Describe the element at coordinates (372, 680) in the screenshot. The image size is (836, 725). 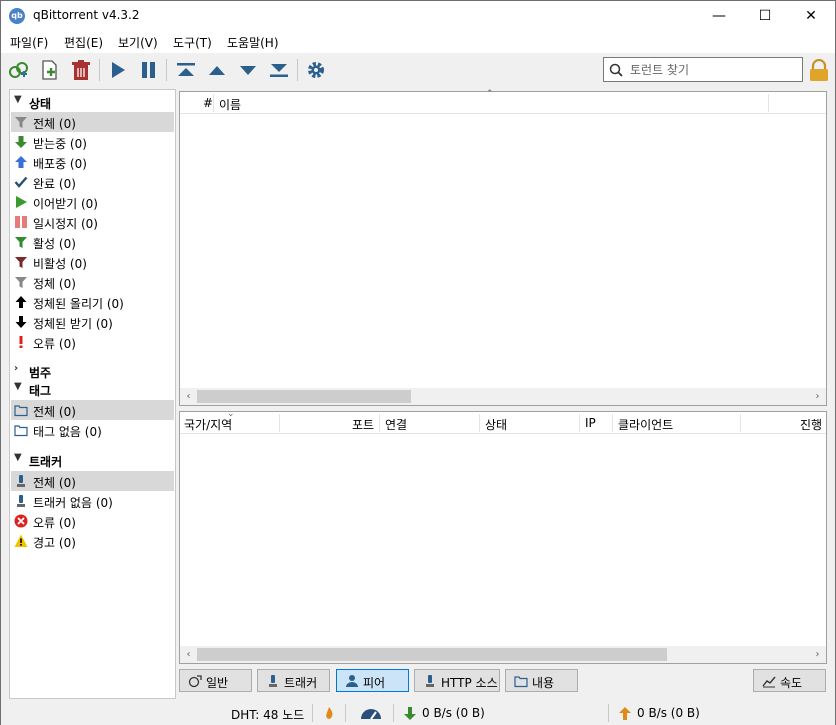
I see `tab-peers: 피어` at that location.